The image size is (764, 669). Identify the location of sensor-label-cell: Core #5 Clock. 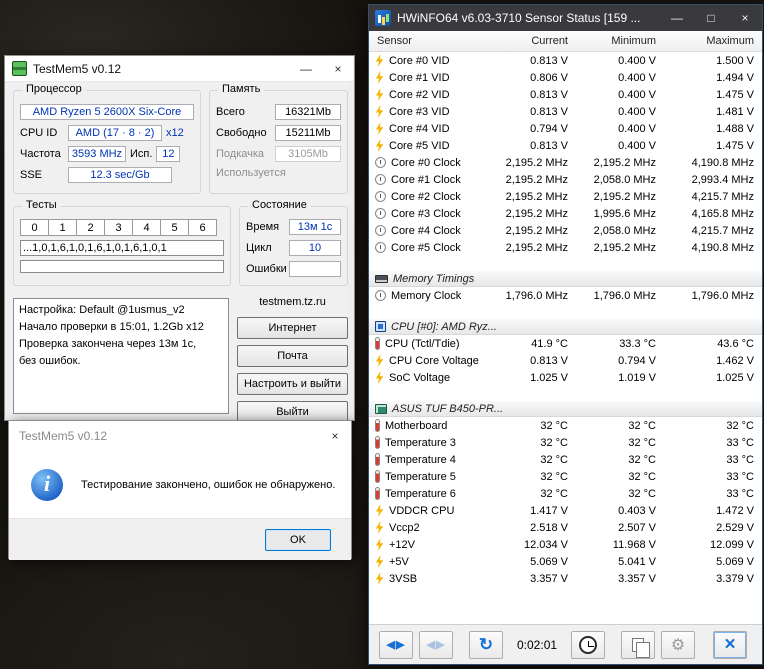
(425, 248).